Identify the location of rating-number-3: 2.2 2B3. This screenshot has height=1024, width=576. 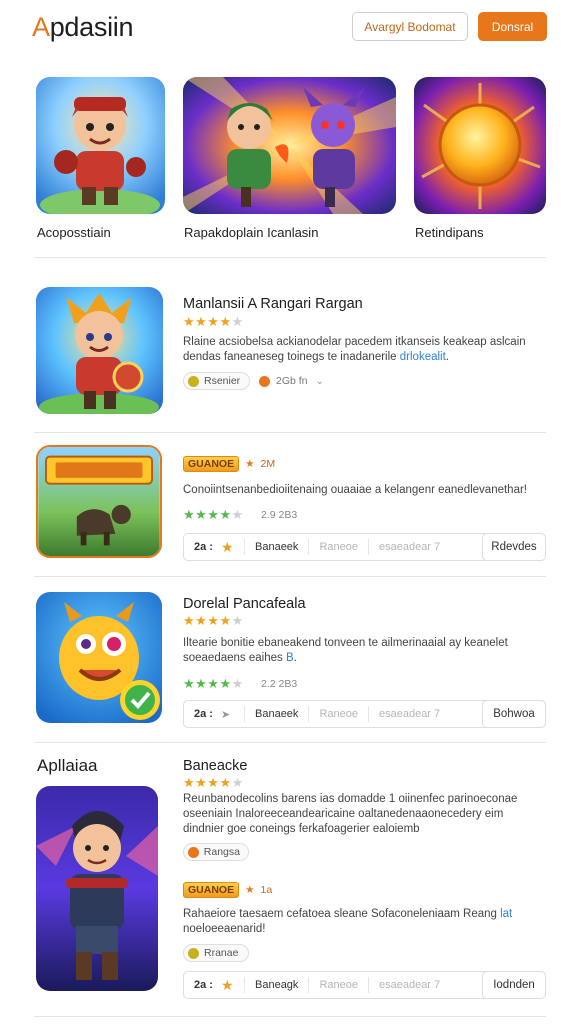
(279, 684).